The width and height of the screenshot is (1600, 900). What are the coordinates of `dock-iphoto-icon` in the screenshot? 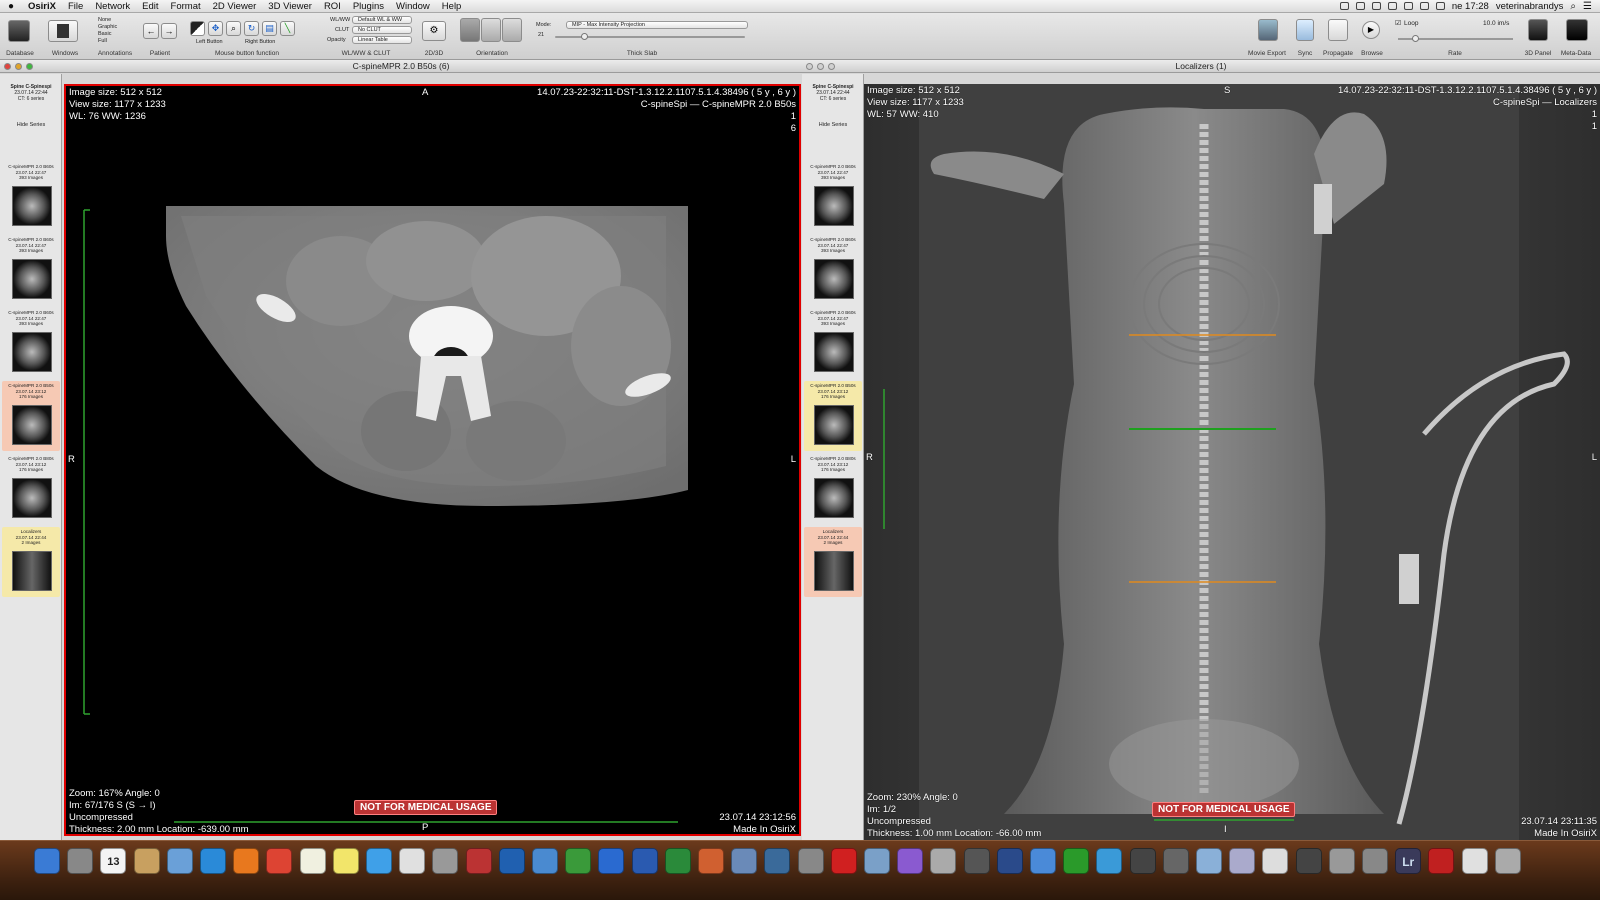 It's located at (777, 861).